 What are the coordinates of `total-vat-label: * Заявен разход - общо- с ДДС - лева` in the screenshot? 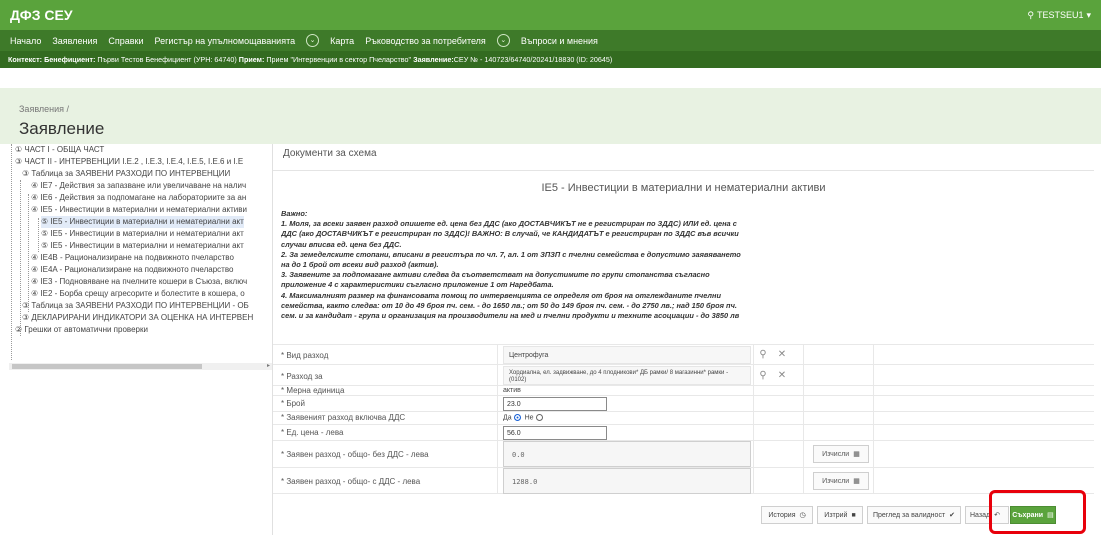 It's located at (351, 481).